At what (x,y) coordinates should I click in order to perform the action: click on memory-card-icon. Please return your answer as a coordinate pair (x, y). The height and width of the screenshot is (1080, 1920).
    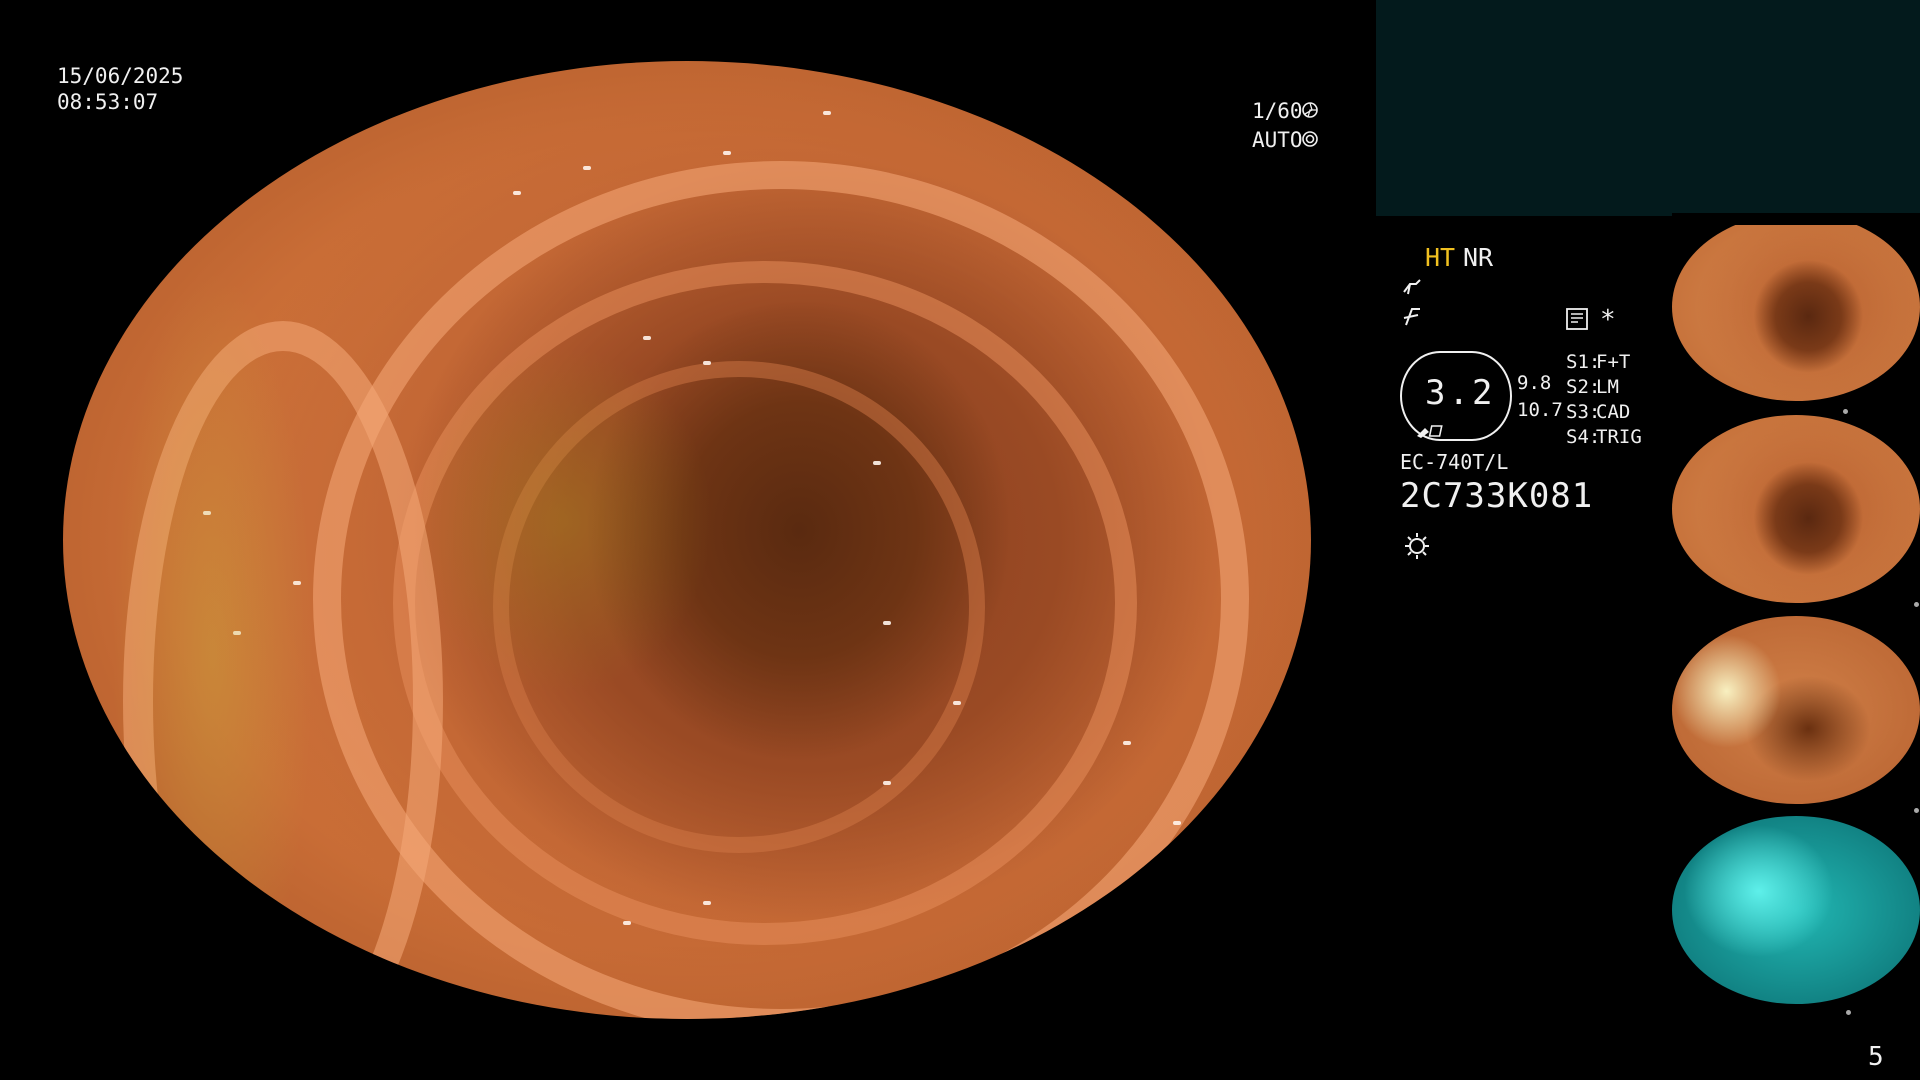
    Looking at the image, I should click on (1577, 319).